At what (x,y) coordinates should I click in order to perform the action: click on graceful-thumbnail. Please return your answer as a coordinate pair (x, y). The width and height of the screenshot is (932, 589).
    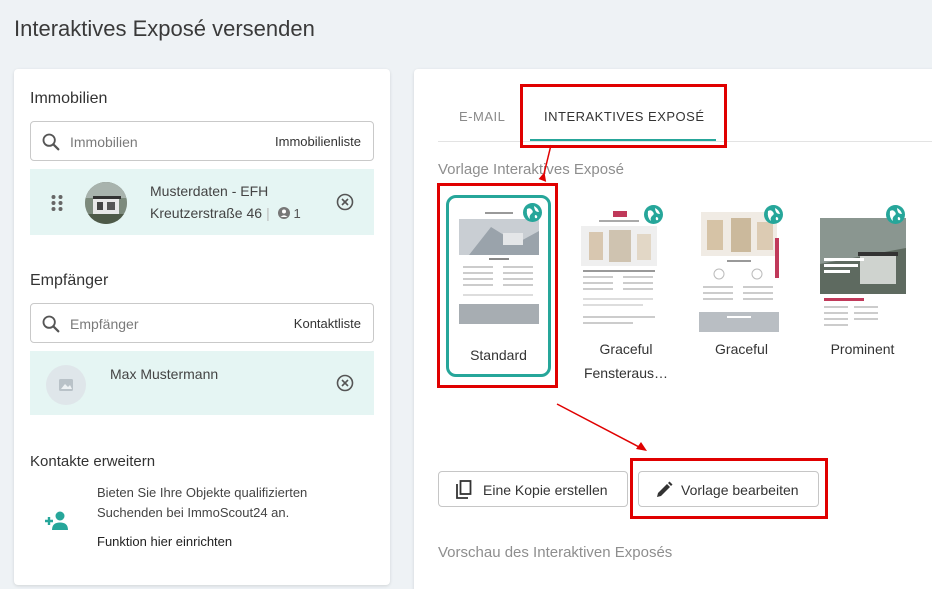
    Looking at the image, I should click on (739, 270).